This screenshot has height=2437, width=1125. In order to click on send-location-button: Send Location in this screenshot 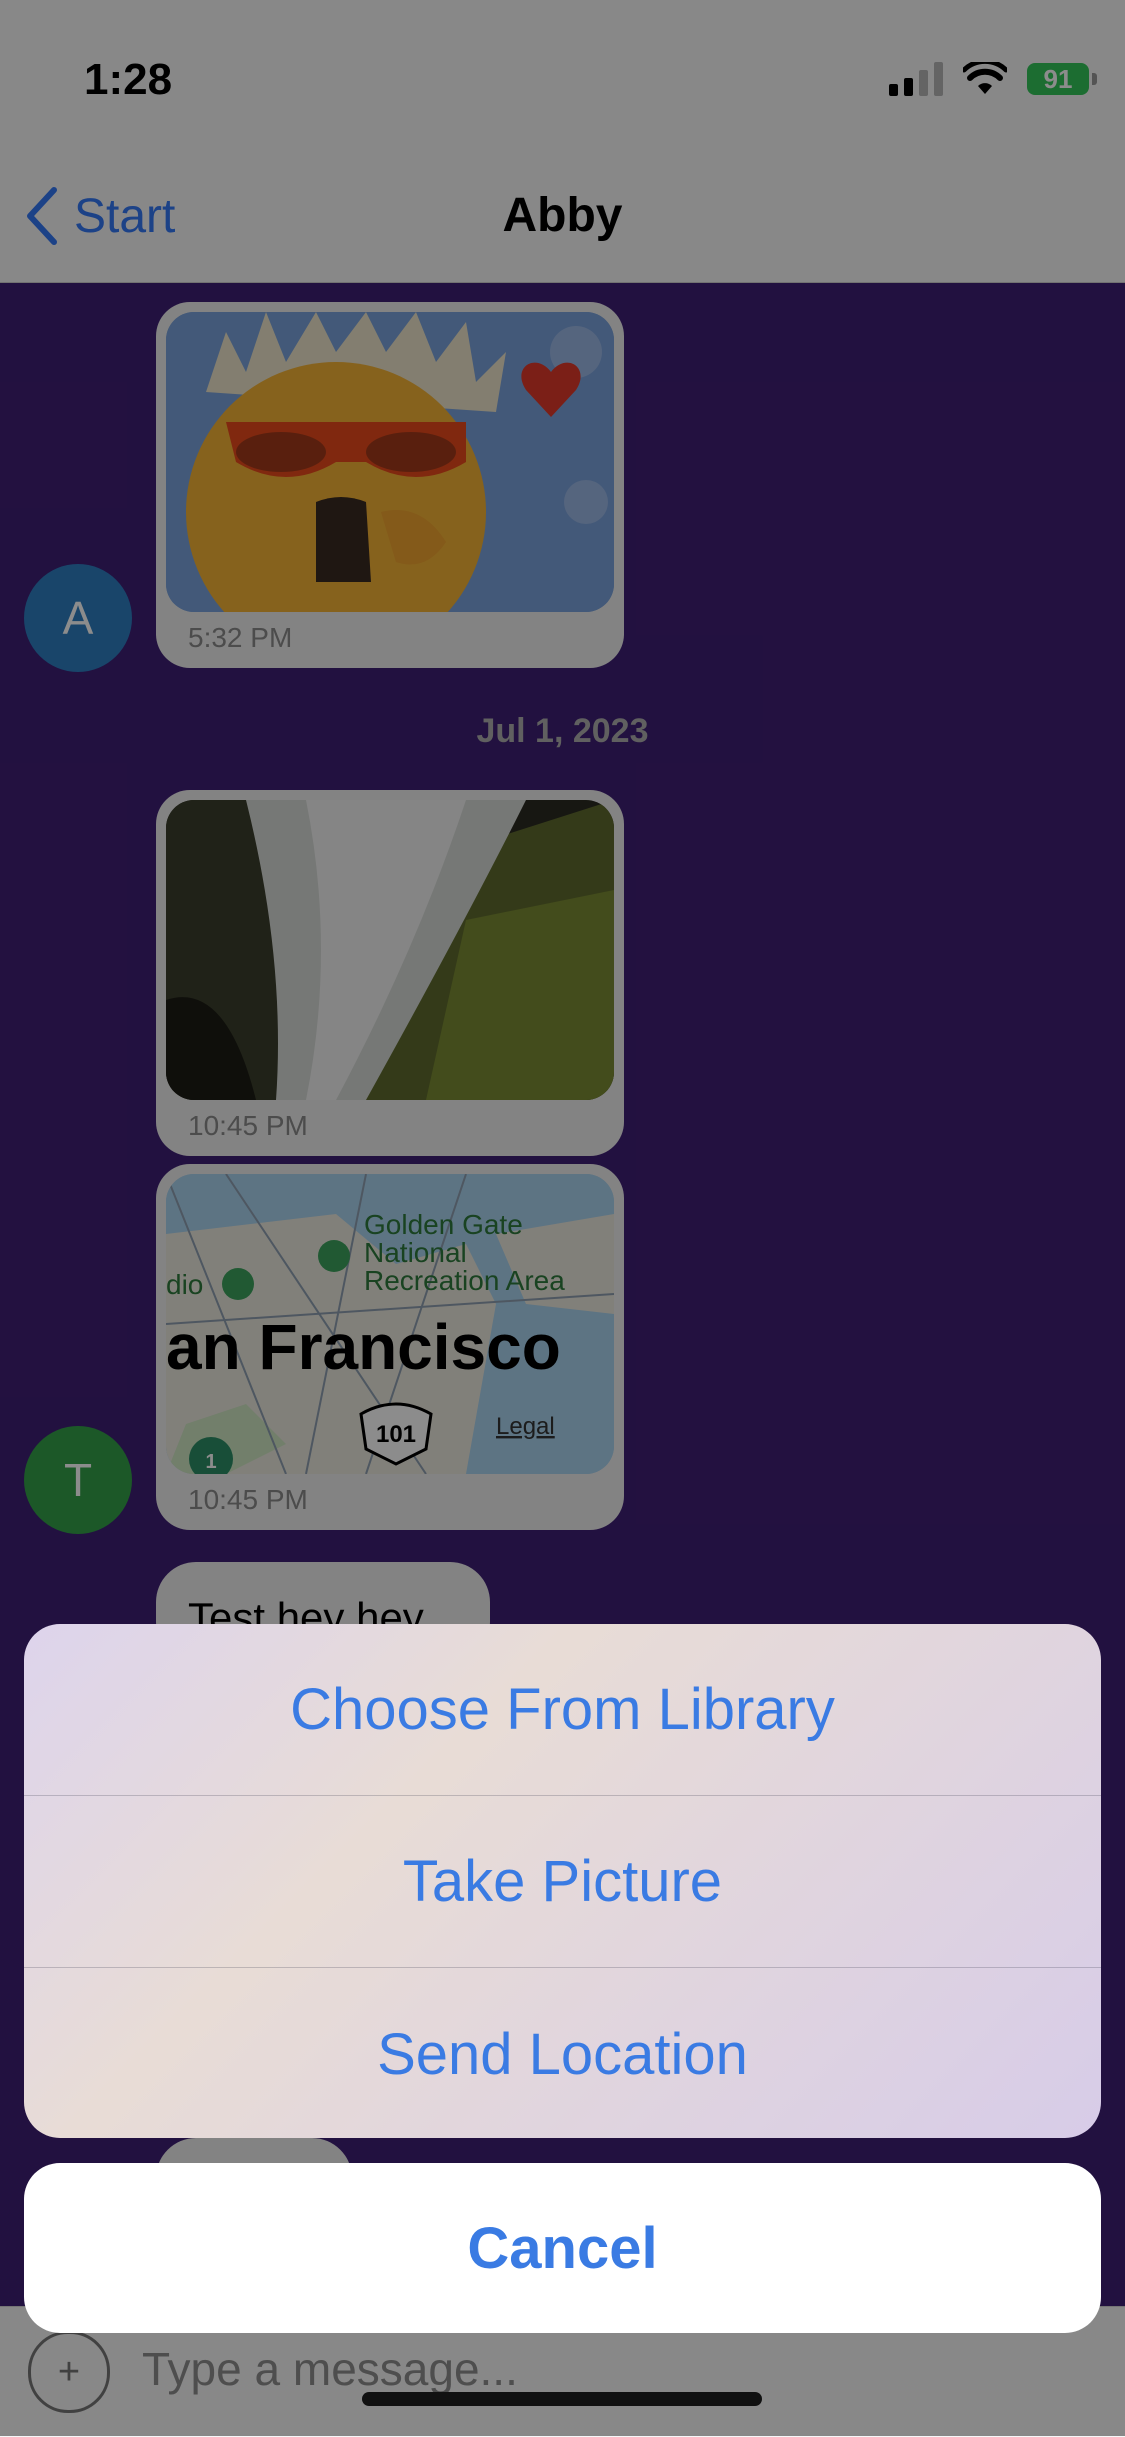, I will do `click(562, 2053)`.